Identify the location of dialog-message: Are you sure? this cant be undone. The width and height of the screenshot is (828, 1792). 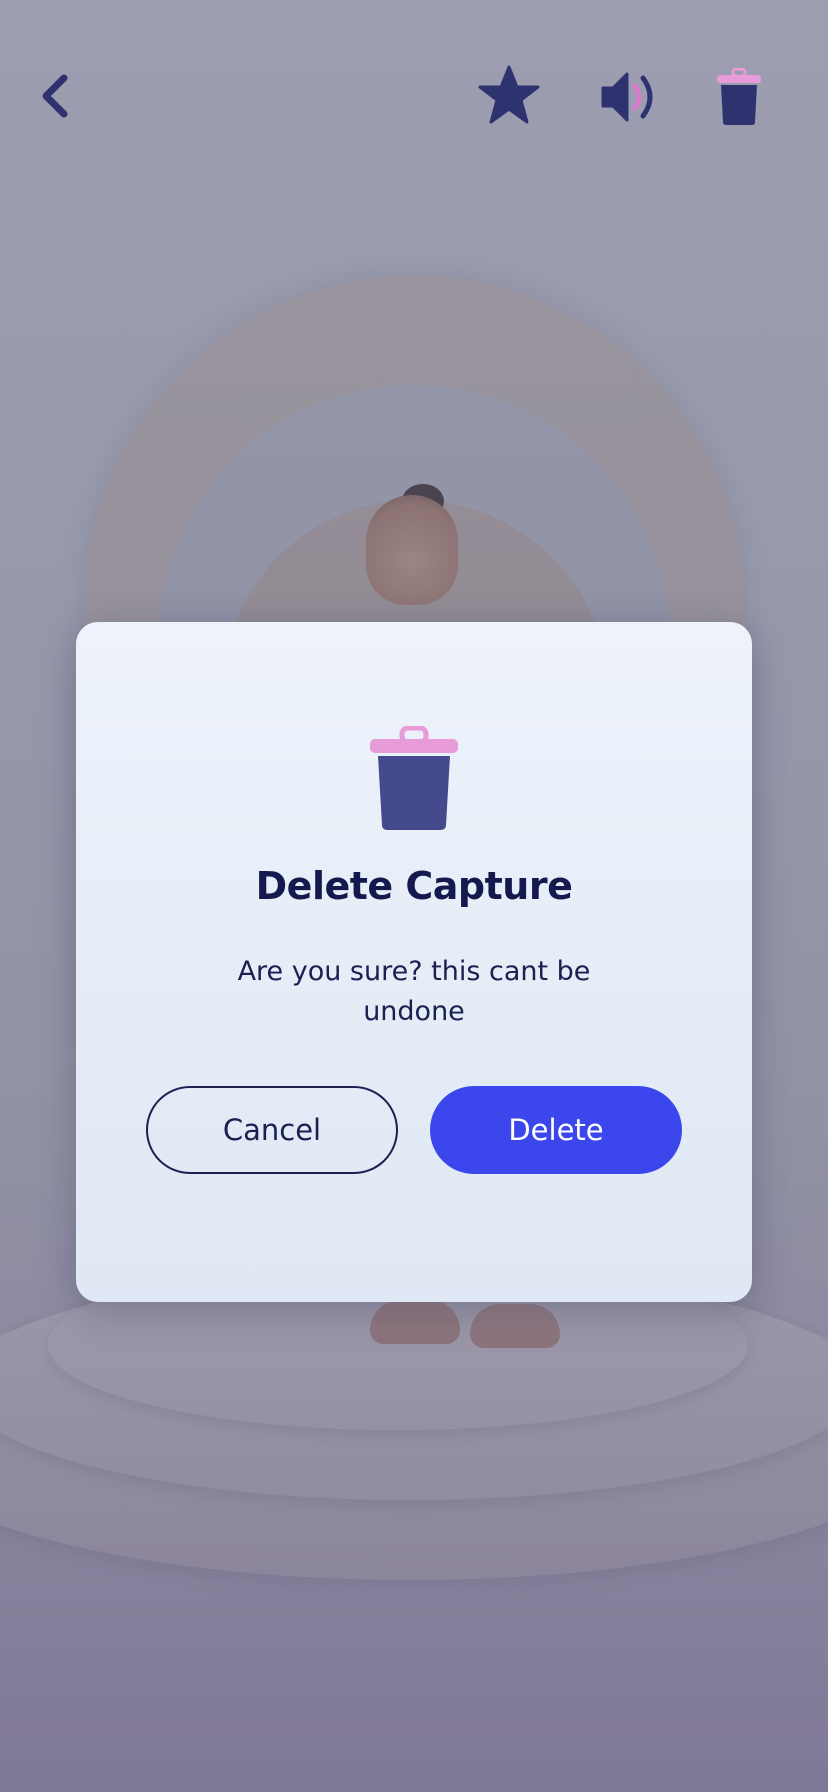
(414, 991).